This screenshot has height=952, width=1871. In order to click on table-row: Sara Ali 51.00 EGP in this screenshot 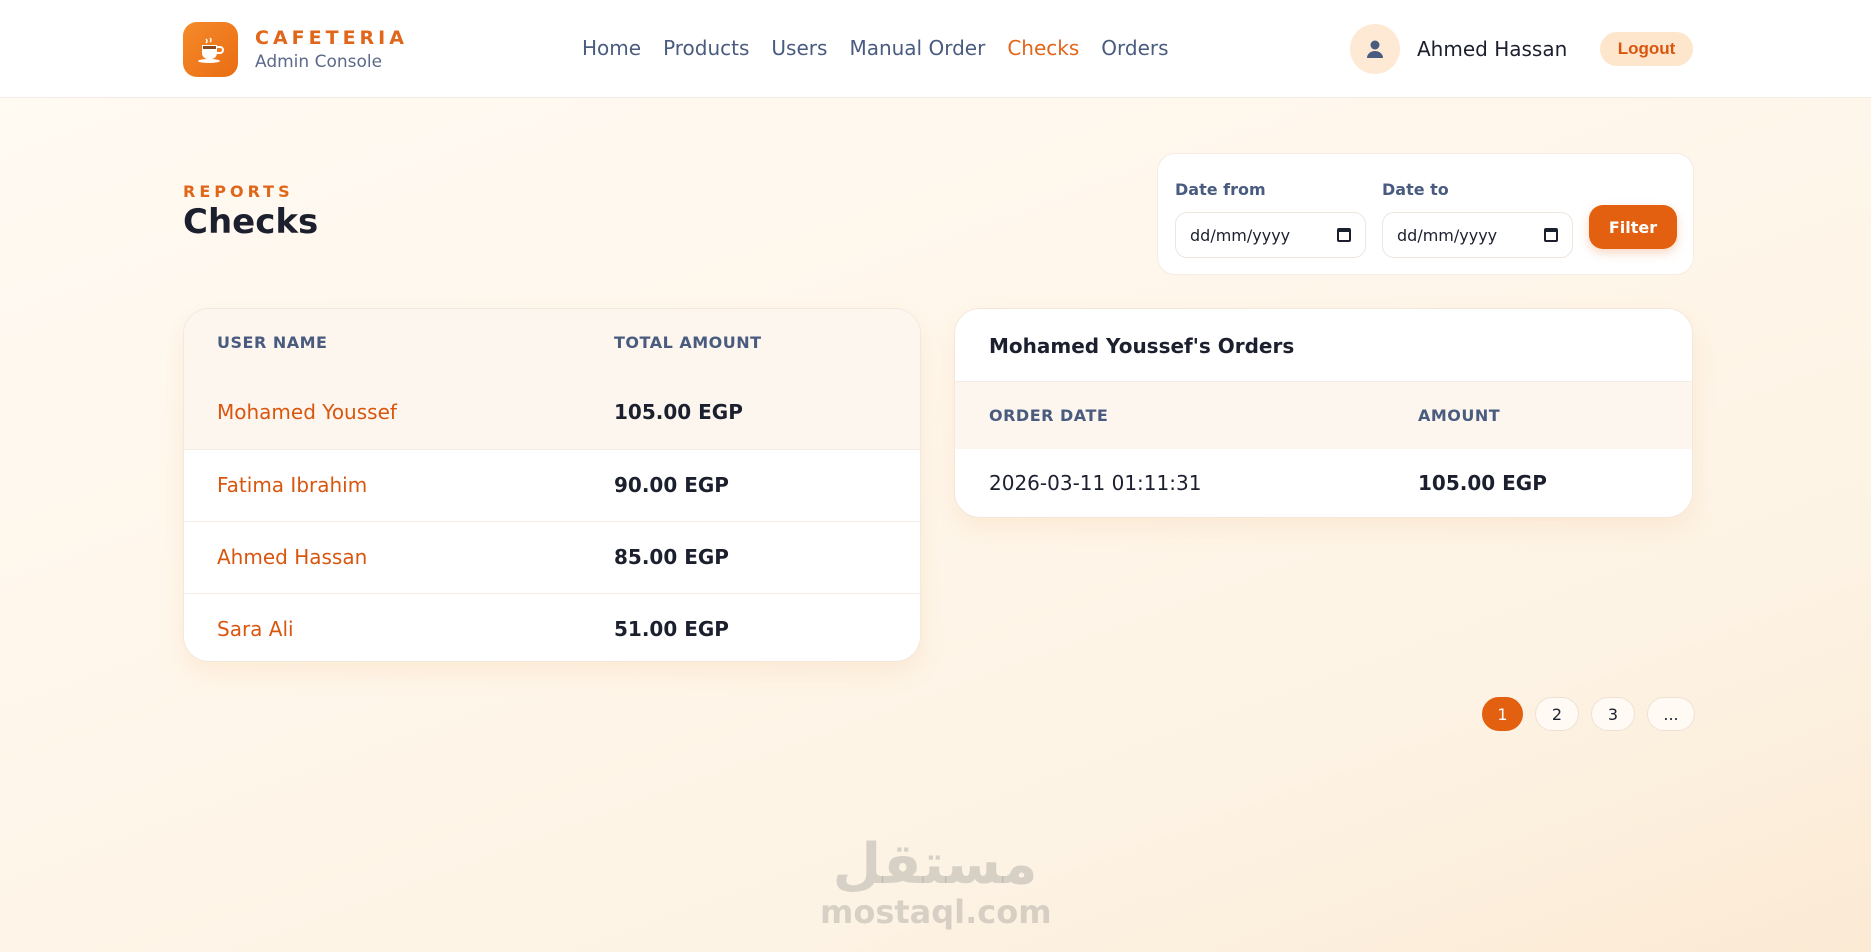, I will do `click(552, 627)`.